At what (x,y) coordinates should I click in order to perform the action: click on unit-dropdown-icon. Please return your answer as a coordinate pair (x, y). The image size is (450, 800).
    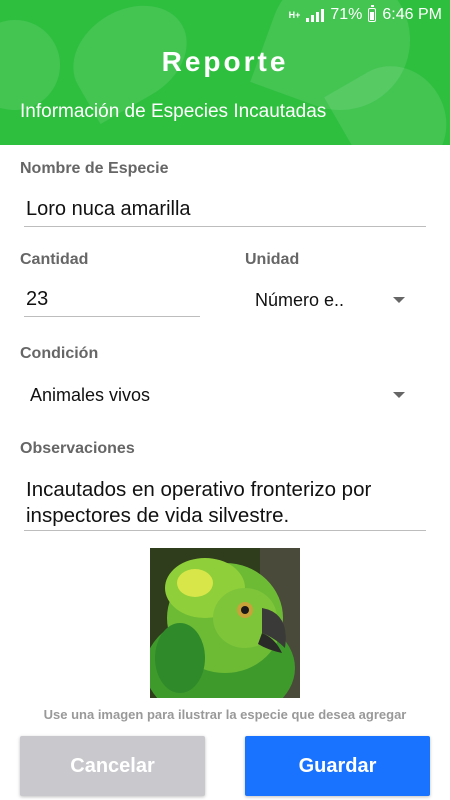
    Looking at the image, I should click on (399, 300).